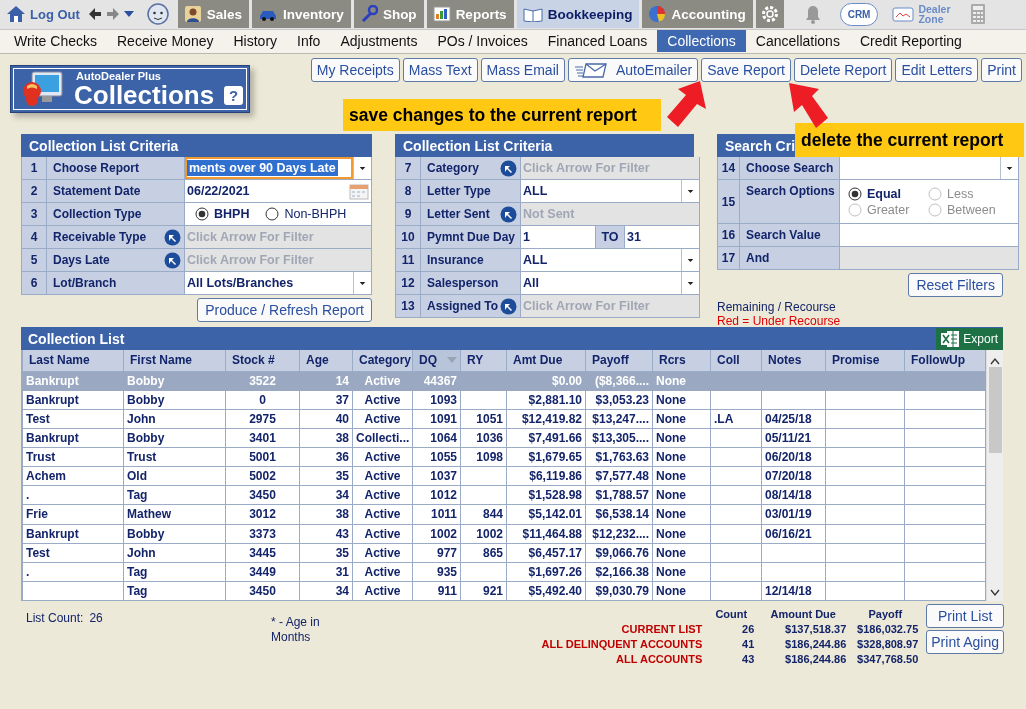 This screenshot has width=1026, height=709. What do you see at coordinates (965, 616) in the screenshot?
I see `print-button: Print List` at bounding box center [965, 616].